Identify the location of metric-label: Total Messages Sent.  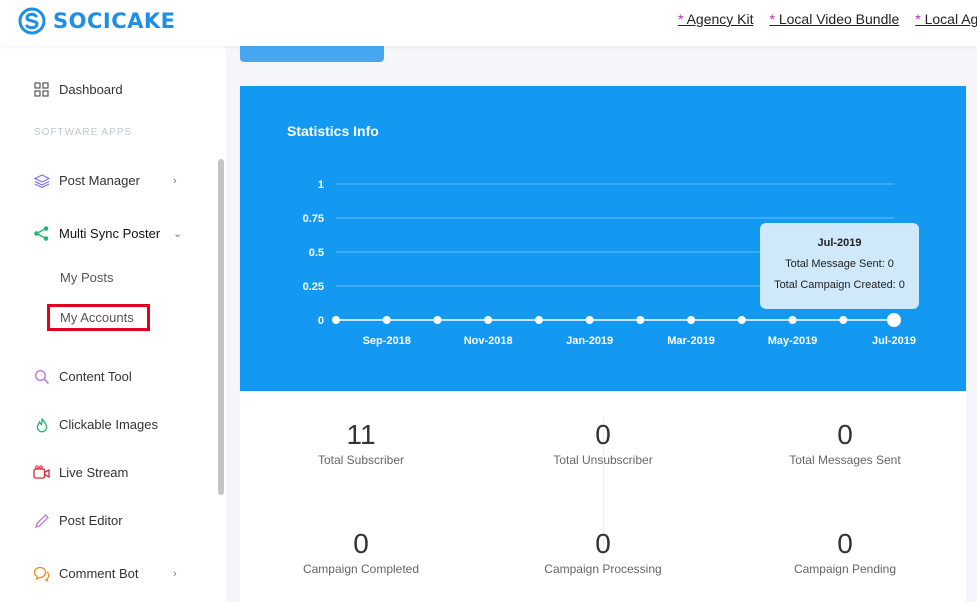
(845, 460).